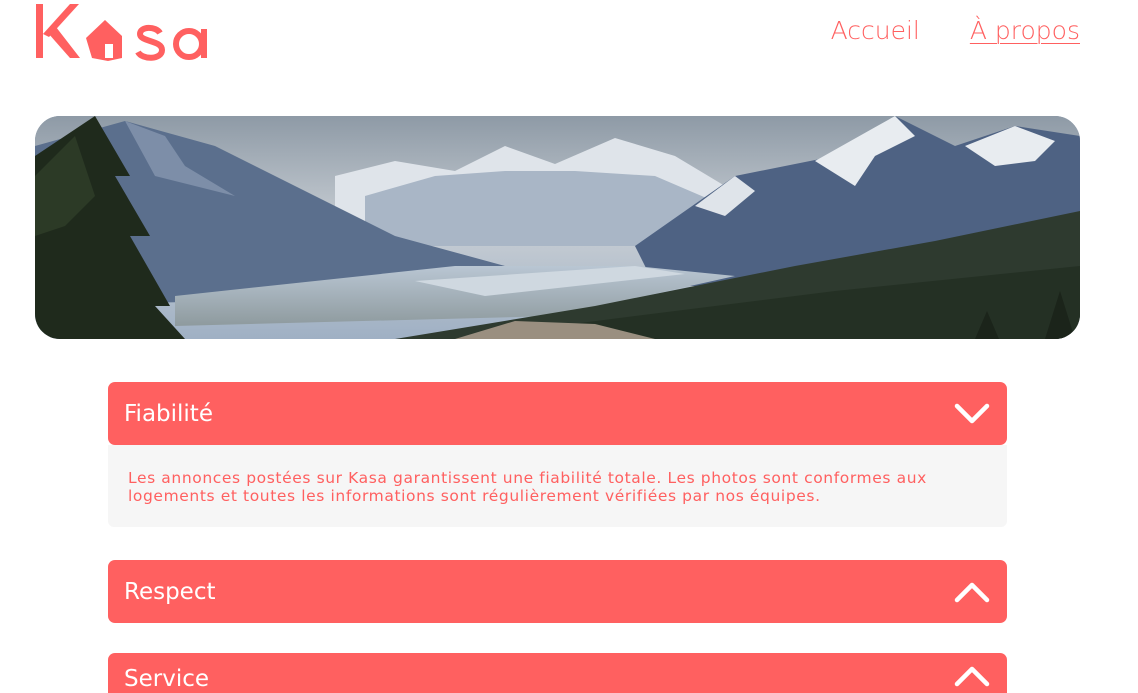 The width and height of the screenshot is (1138, 693). Describe the element at coordinates (955, 30) in the screenshot. I see `main-nav: Accueil À propos` at that location.